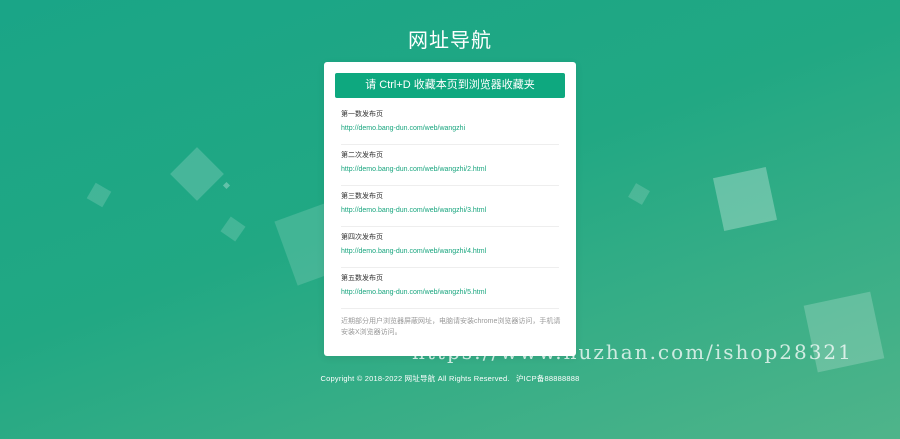 This screenshot has width=900, height=439. I want to click on entry-label: 第五数发布页, so click(362, 278).